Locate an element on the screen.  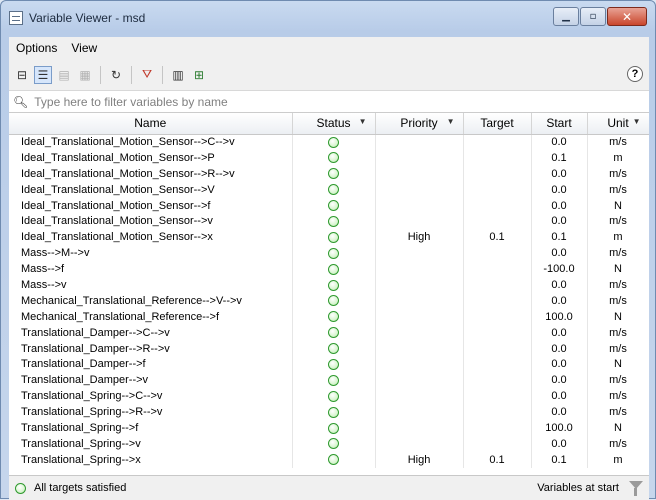
cell-name: Translational_Spring-->v is located at coordinates (151, 443).